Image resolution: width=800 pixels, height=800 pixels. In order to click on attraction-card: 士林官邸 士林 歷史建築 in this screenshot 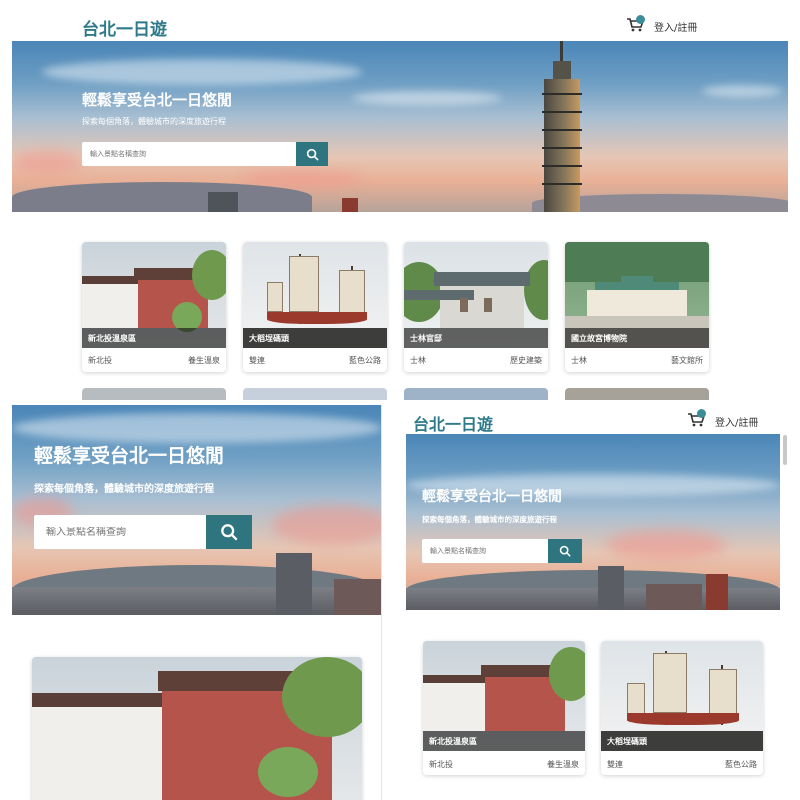, I will do `click(476, 307)`.